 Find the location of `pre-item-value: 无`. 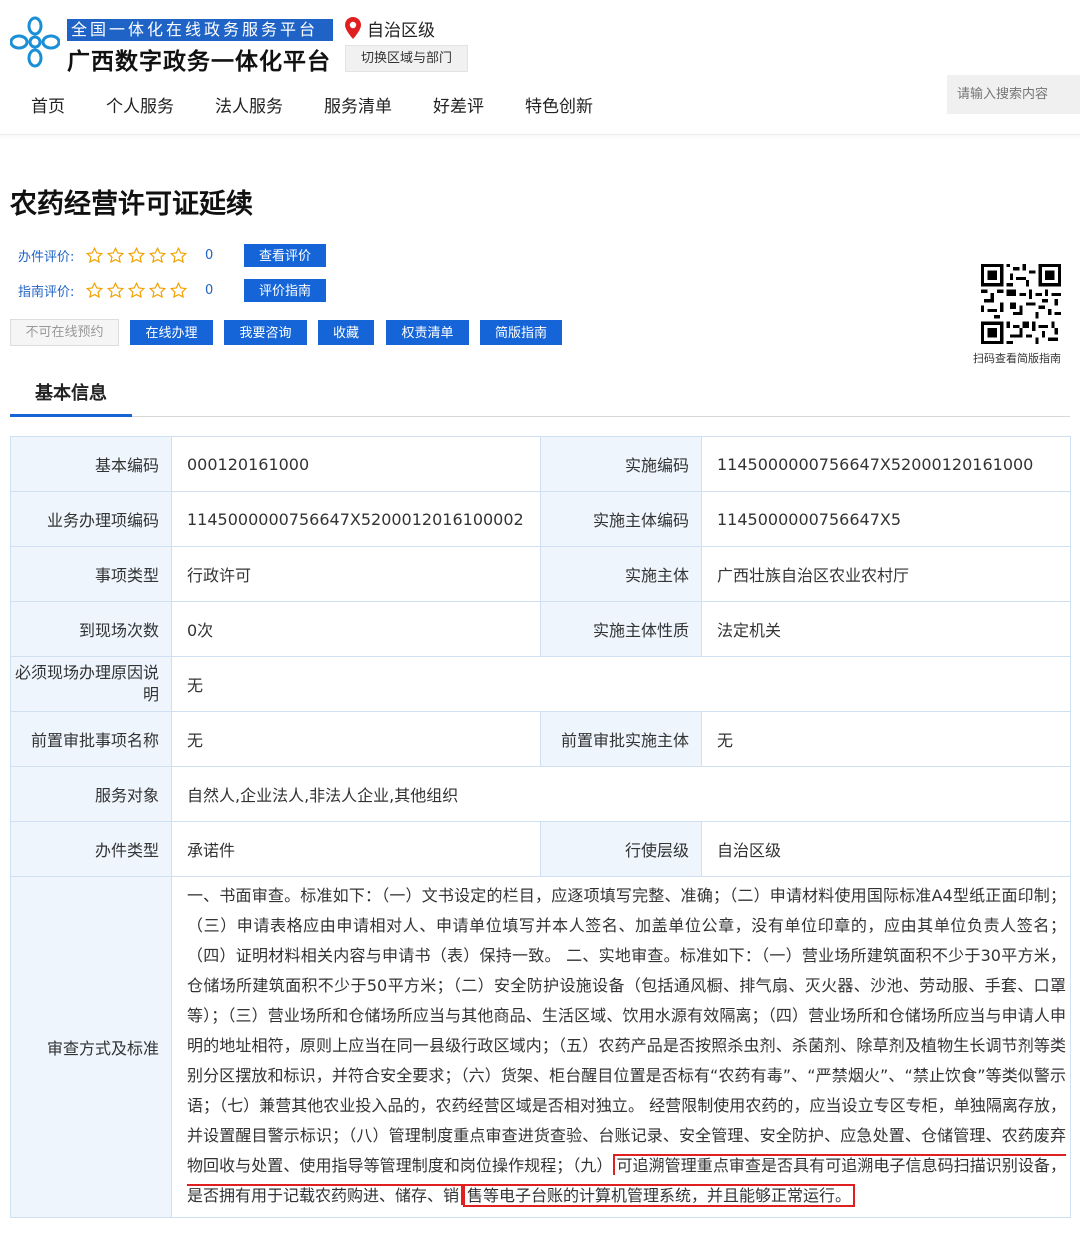

pre-item-value: 无 is located at coordinates (356, 739).